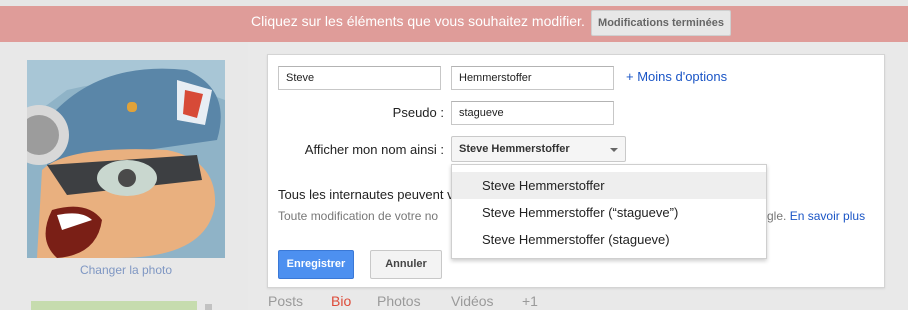  I want to click on last-name-field: Hemmerstoffer, so click(532, 78).